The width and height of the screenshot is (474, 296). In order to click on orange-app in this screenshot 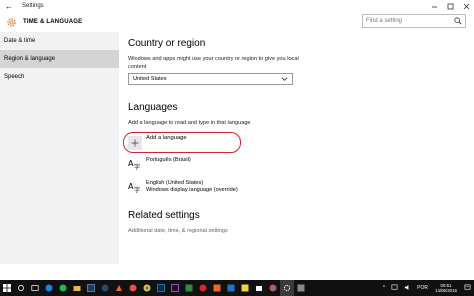, I will do `click(217, 288)`.